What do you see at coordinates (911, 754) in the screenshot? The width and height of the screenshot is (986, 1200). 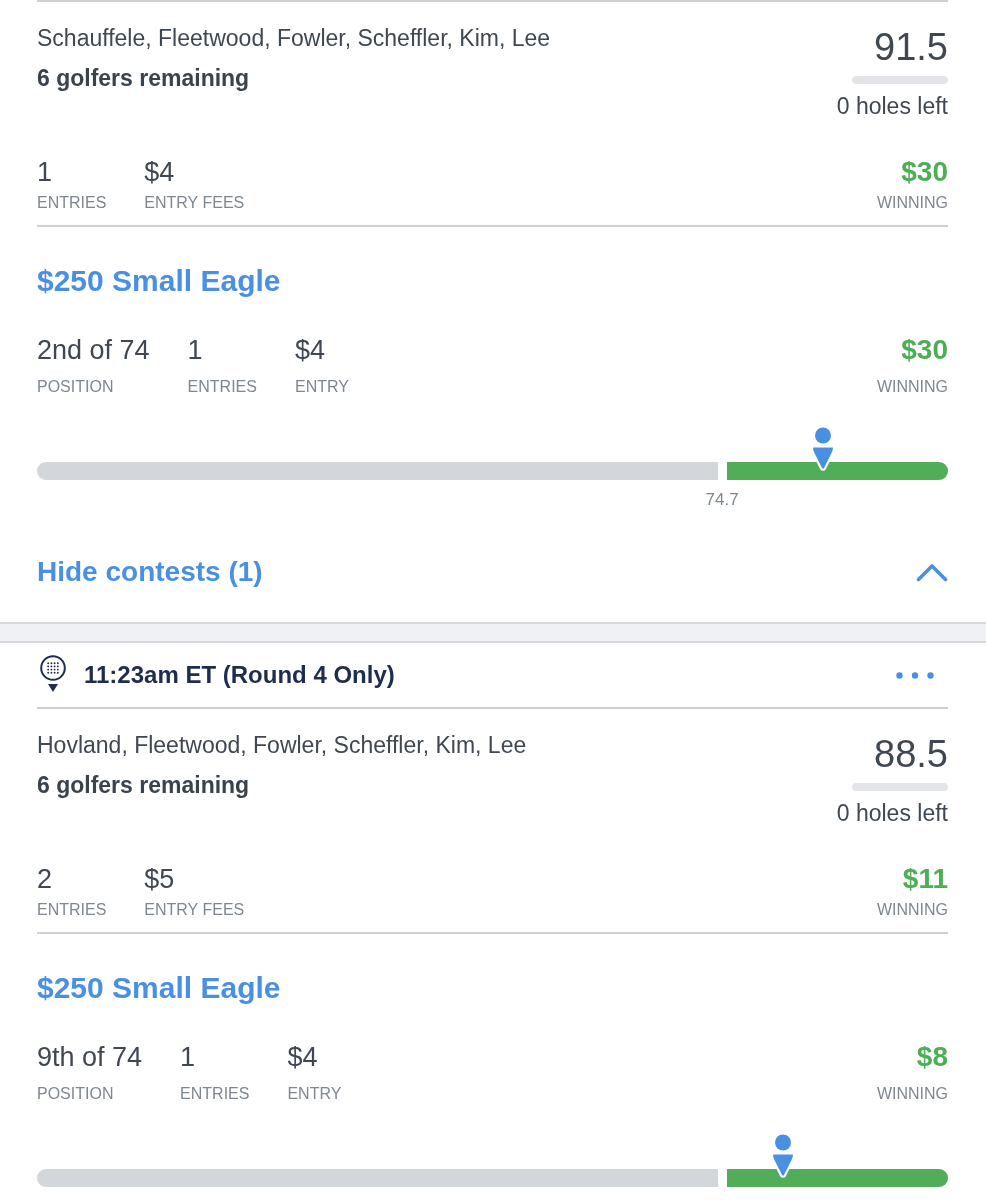 I see `lineup-score: 88.5` at bounding box center [911, 754].